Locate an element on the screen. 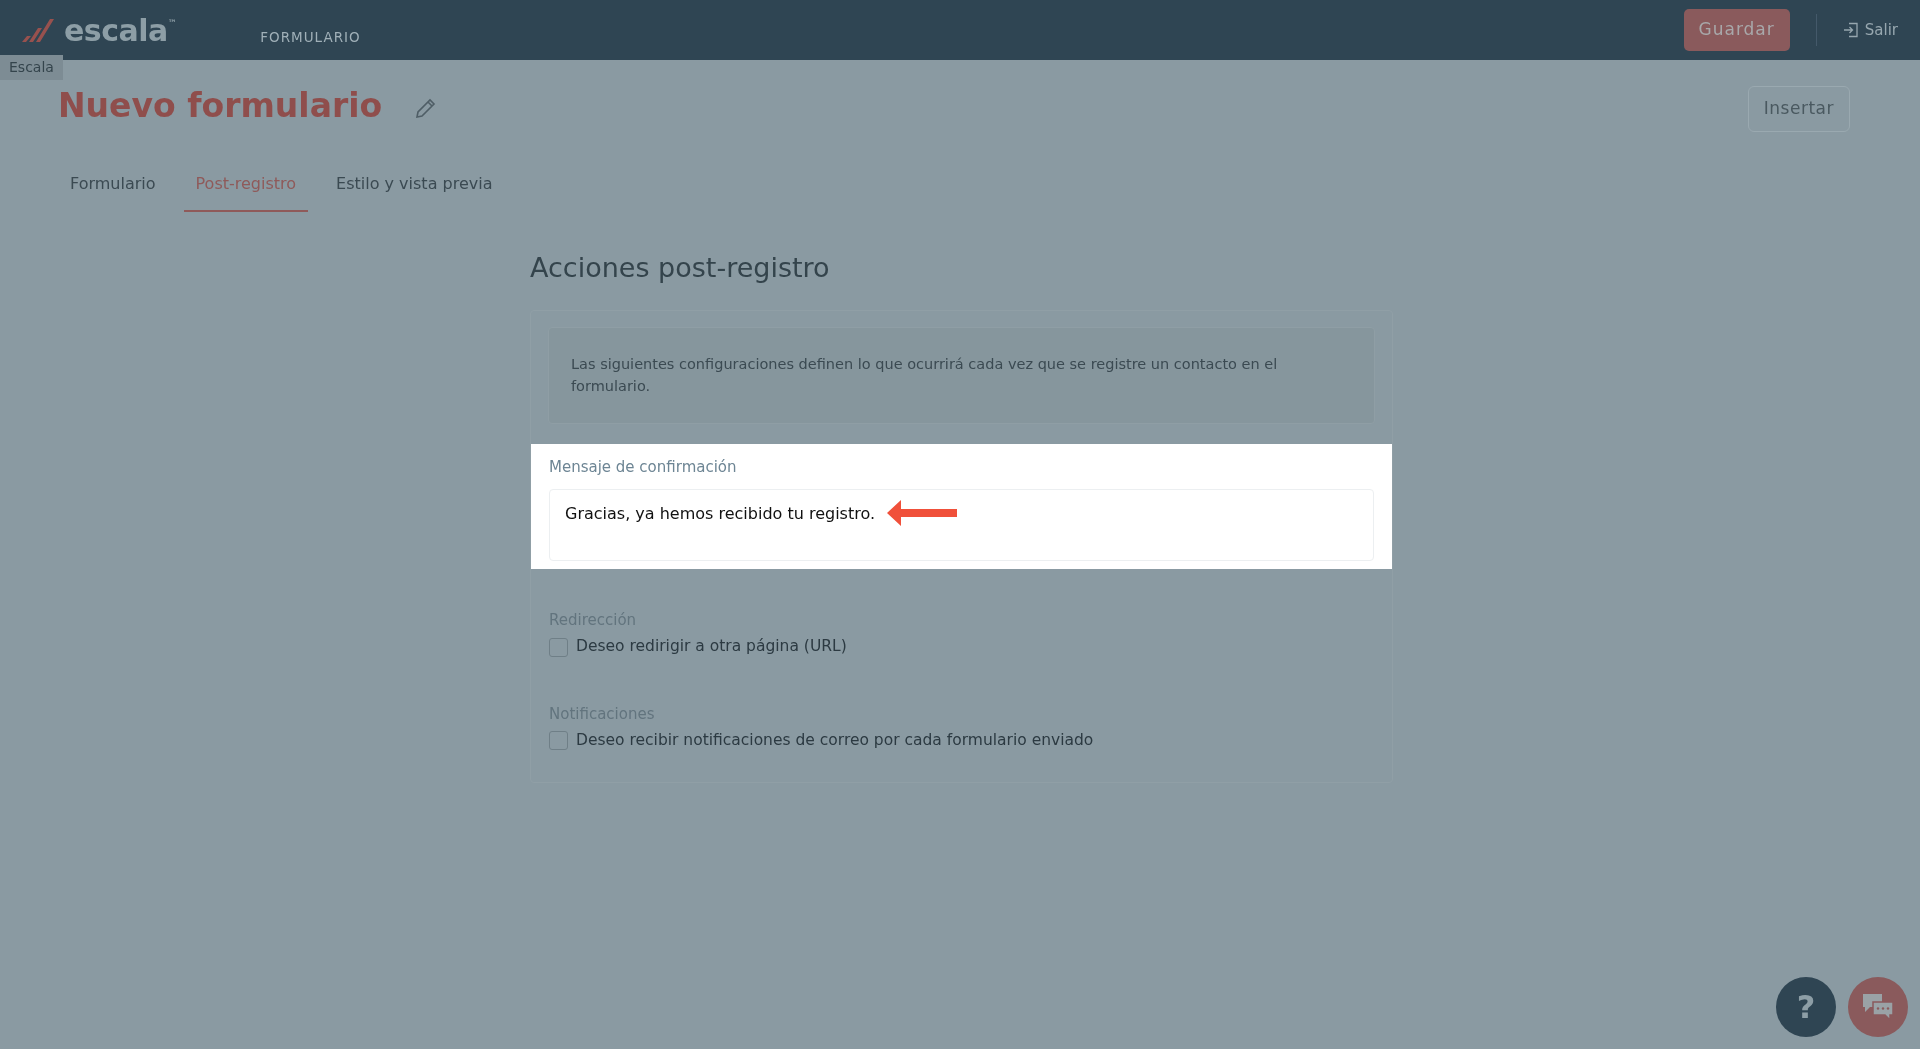 The height and width of the screenshot is (1049, 1920). pointer-arrow is located at coordinates (922, 512).